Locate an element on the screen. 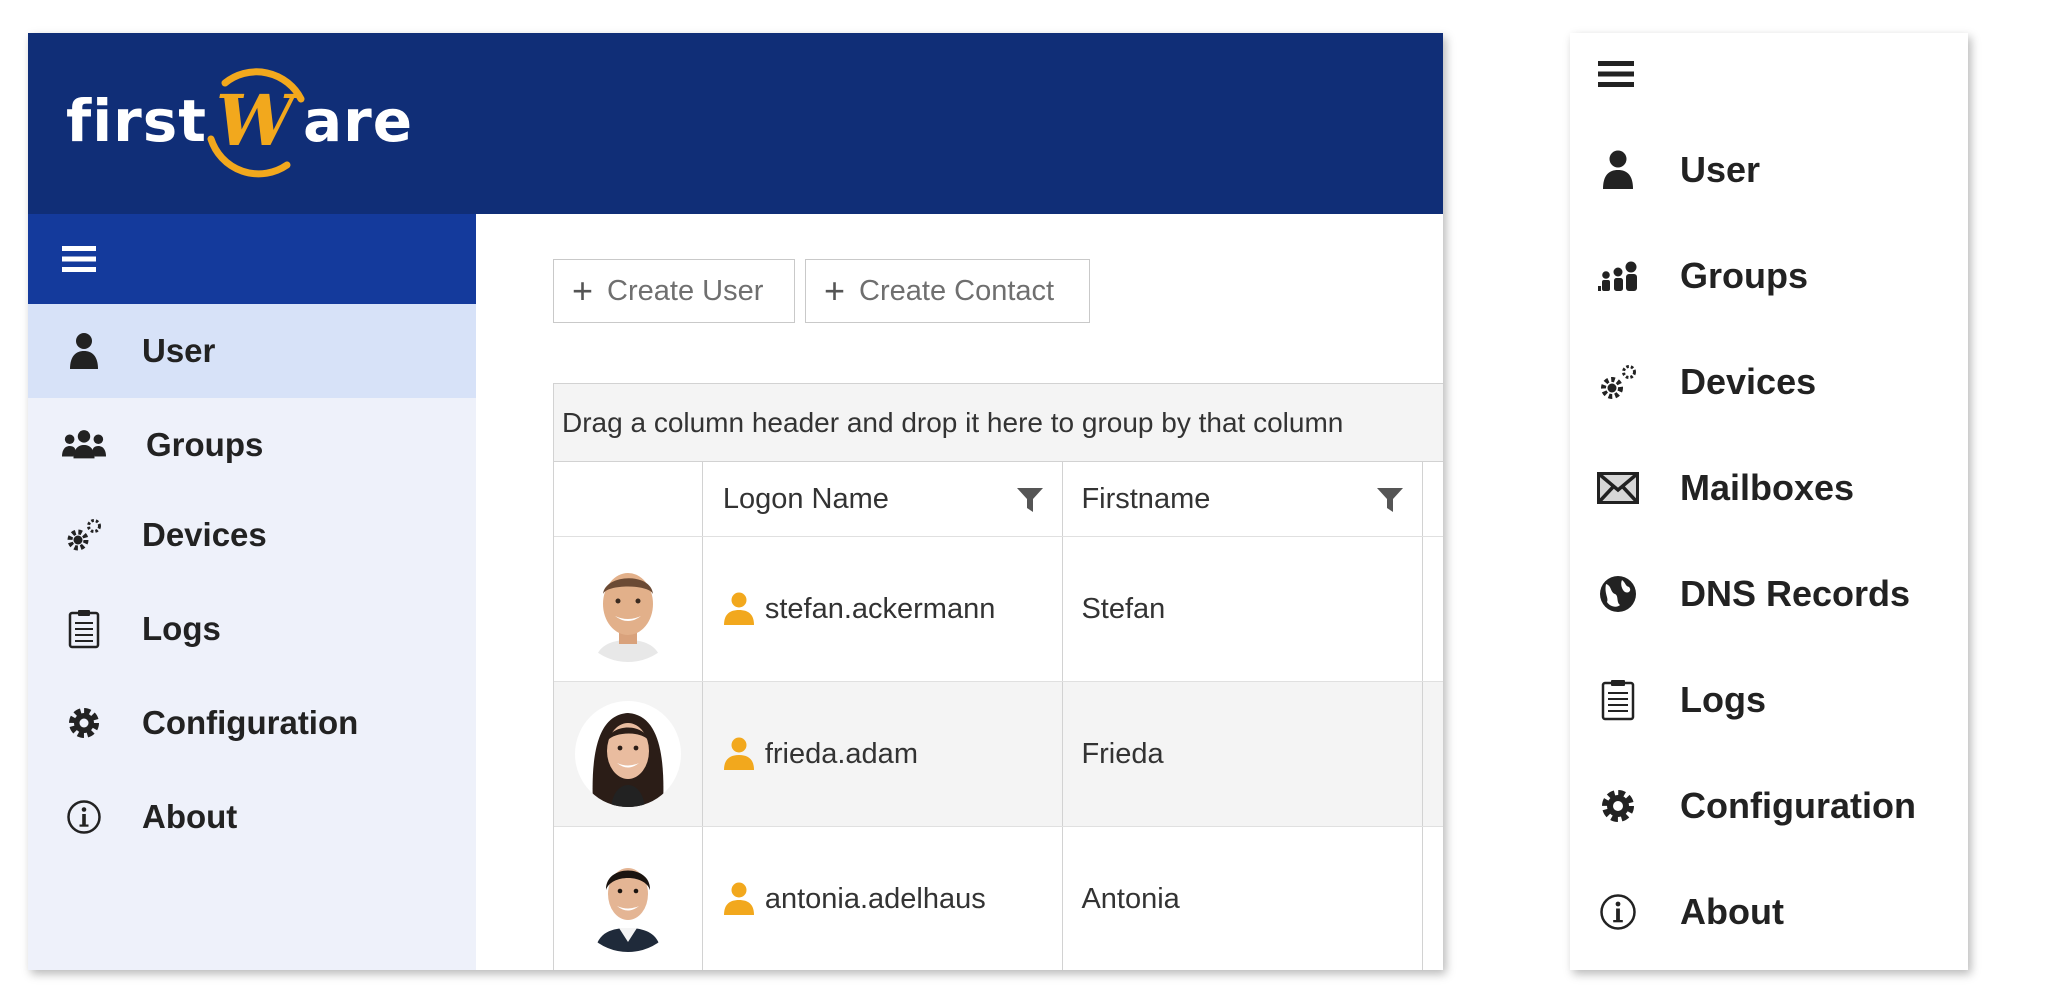 This screenshot has height=1004, width=2048. sidebar-item-label: Configuration is located at coordinates (250, 722).